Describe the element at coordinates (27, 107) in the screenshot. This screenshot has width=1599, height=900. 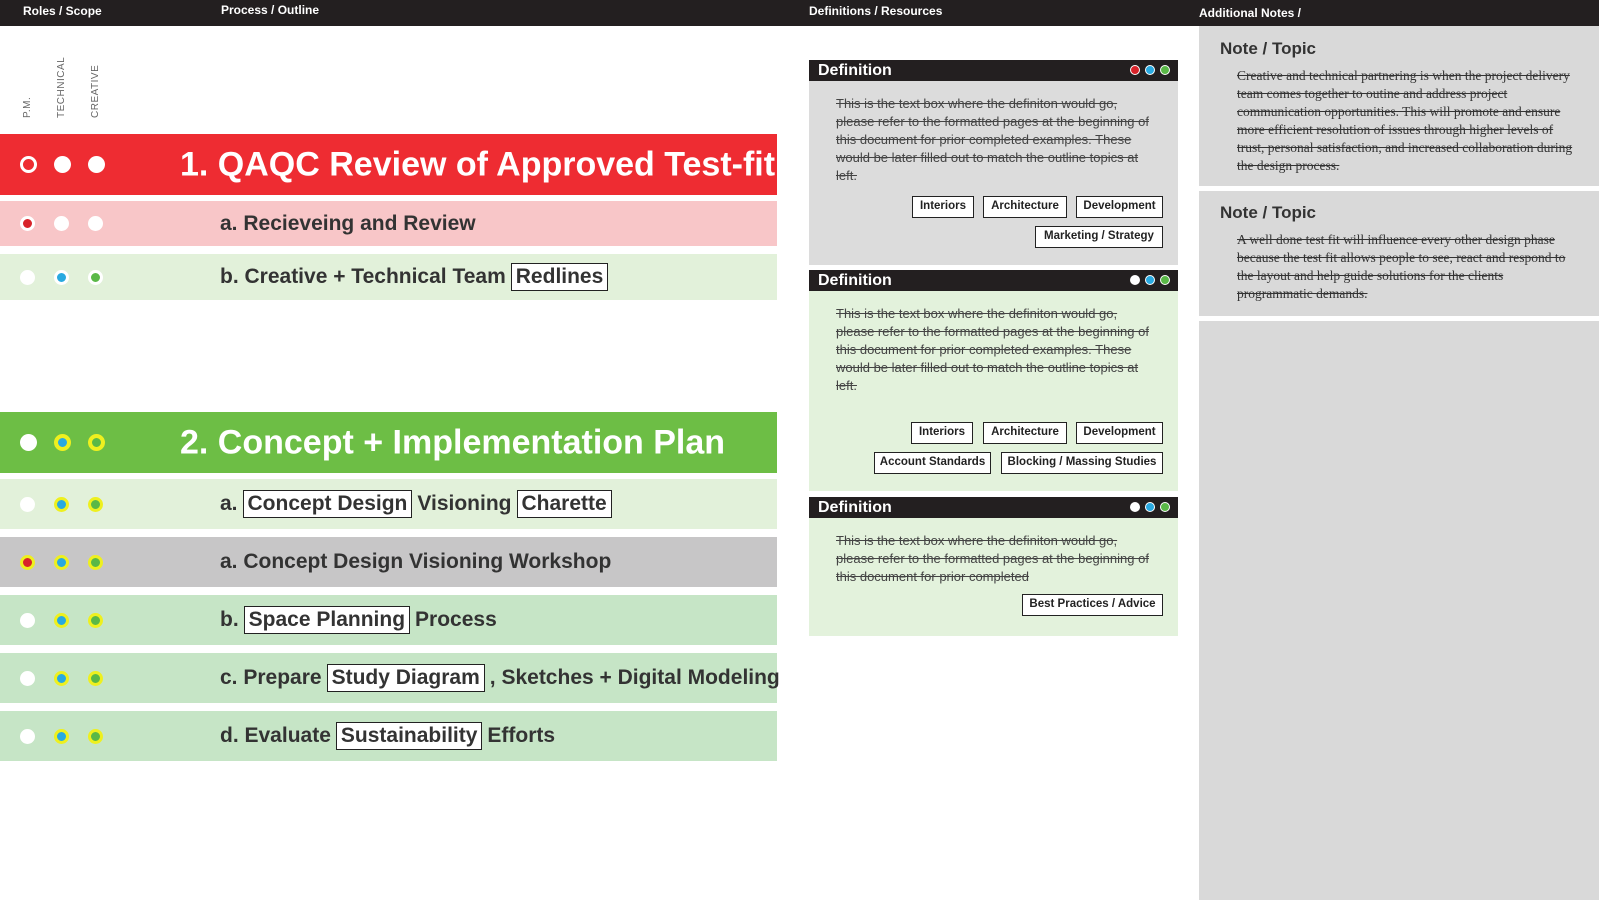
I see `role-label-pm: P.M.` at that location.